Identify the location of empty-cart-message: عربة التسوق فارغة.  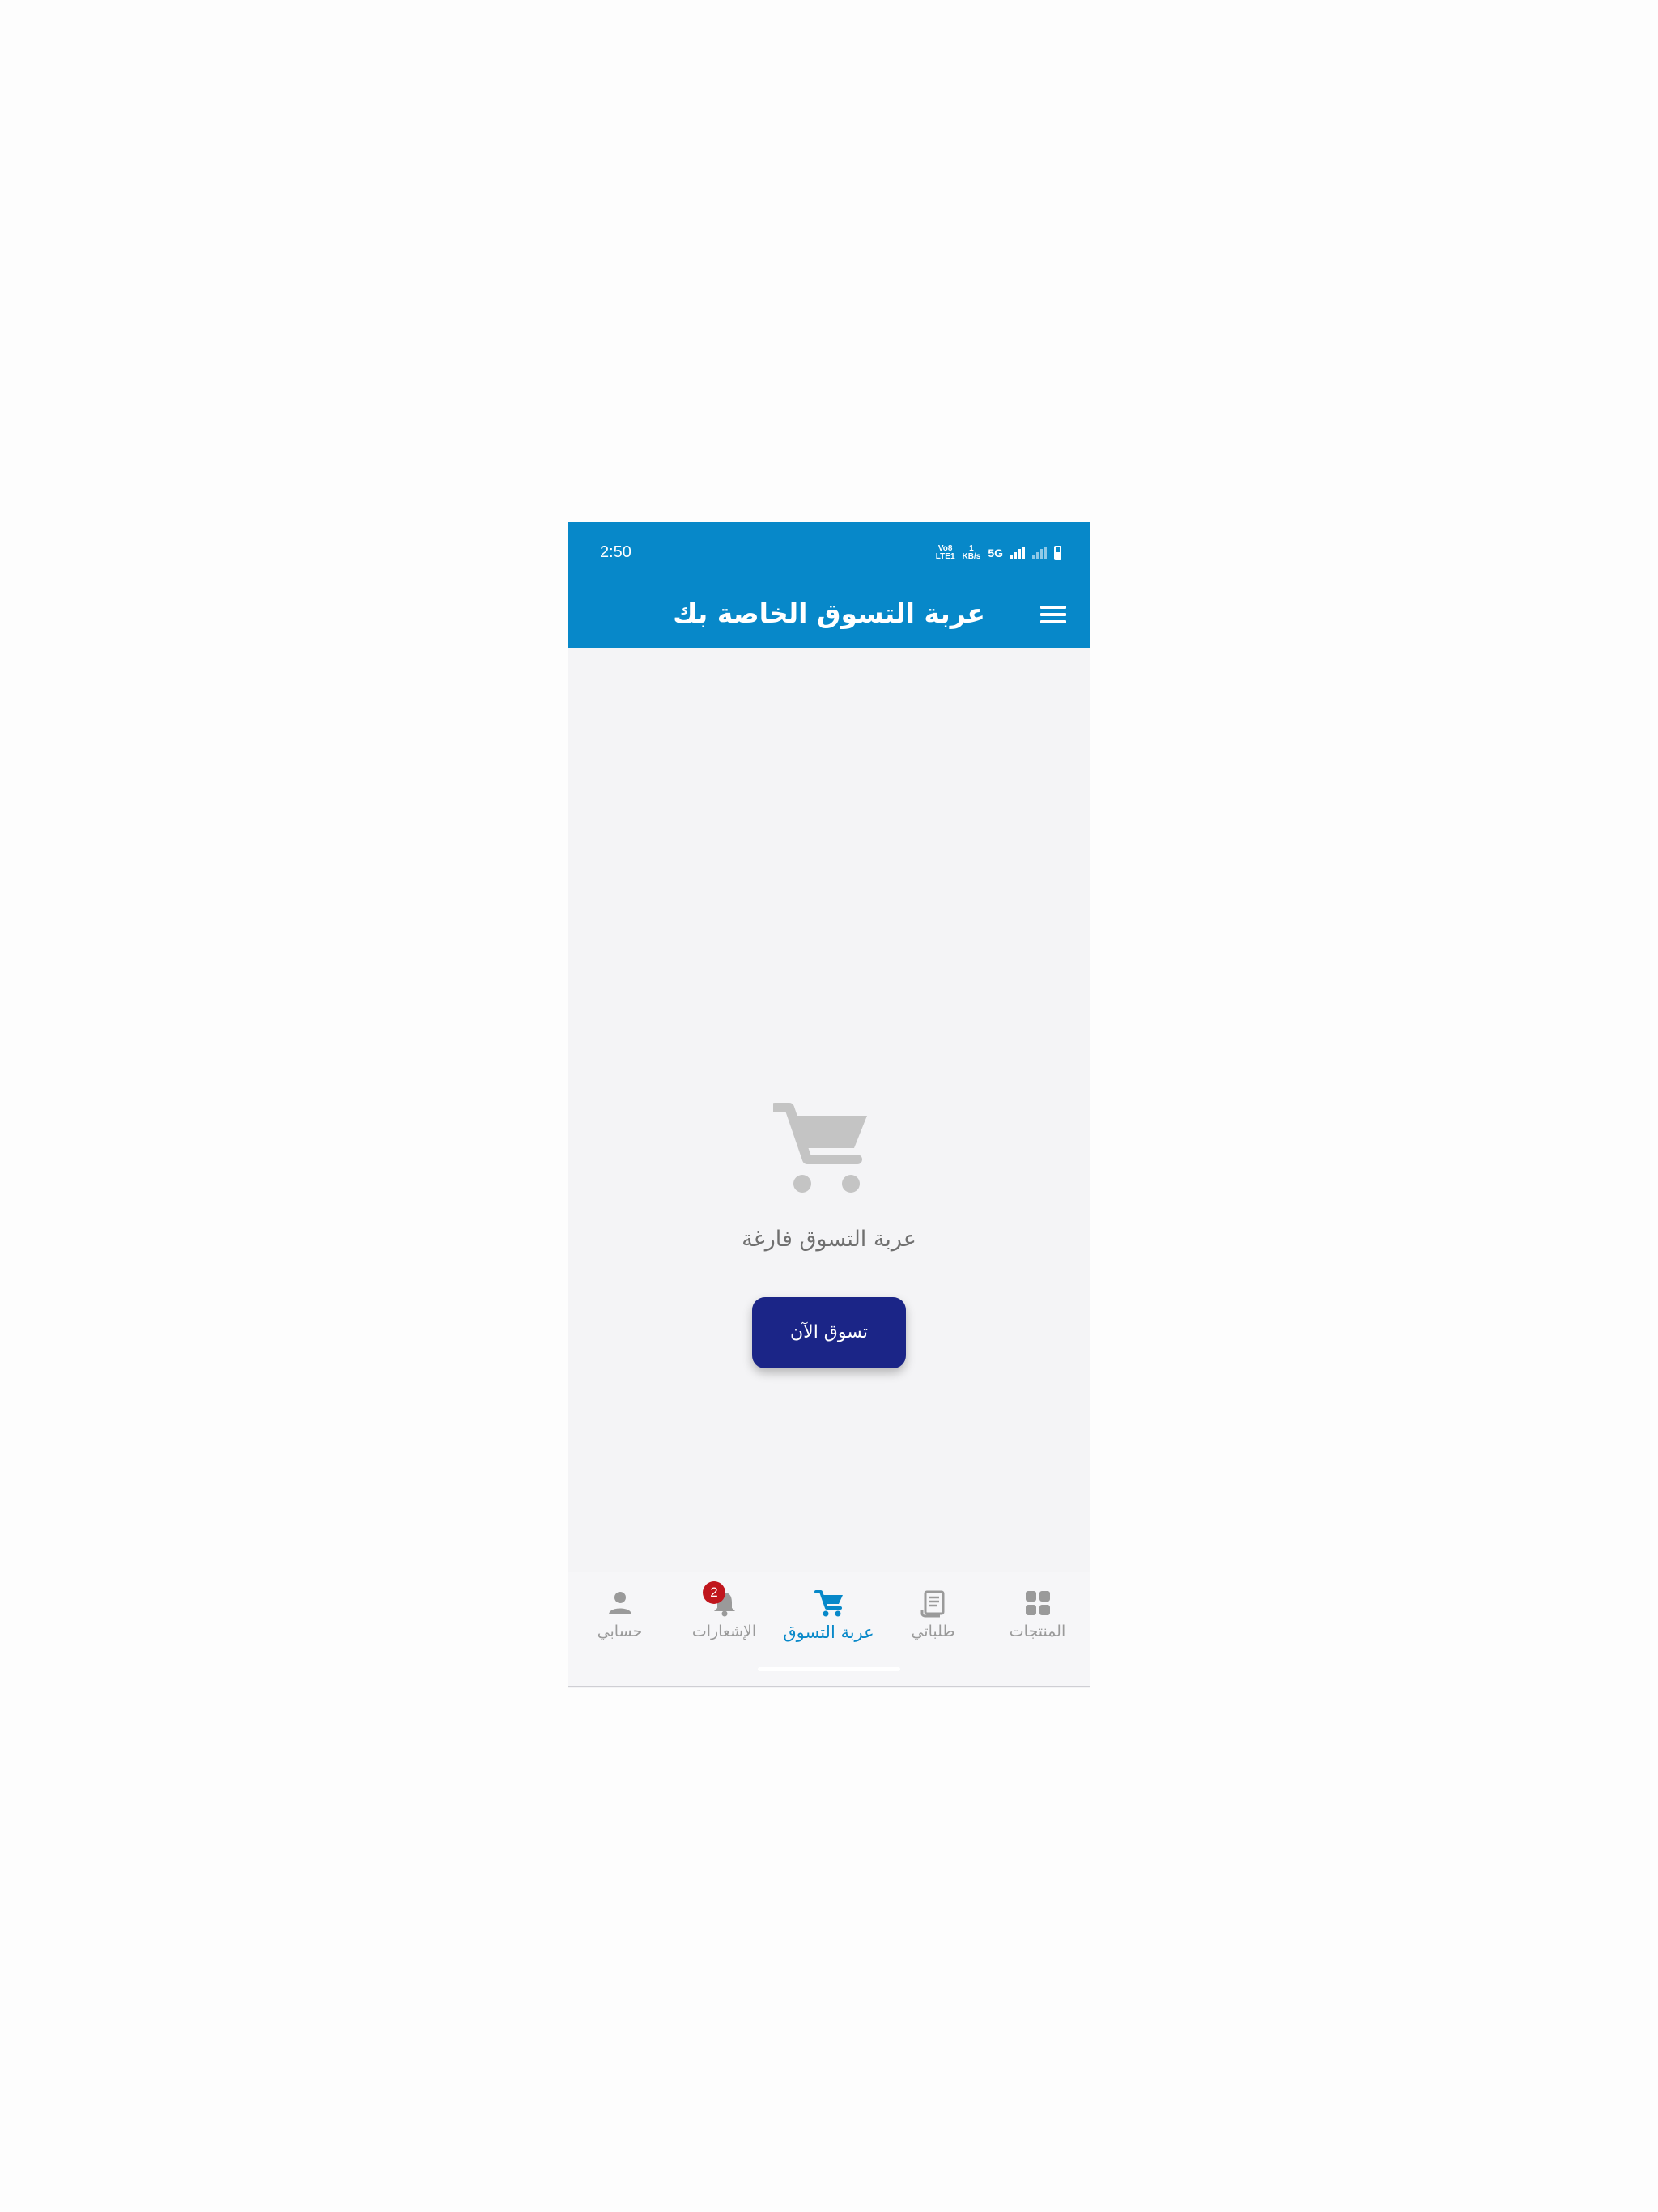
(829, 1239).